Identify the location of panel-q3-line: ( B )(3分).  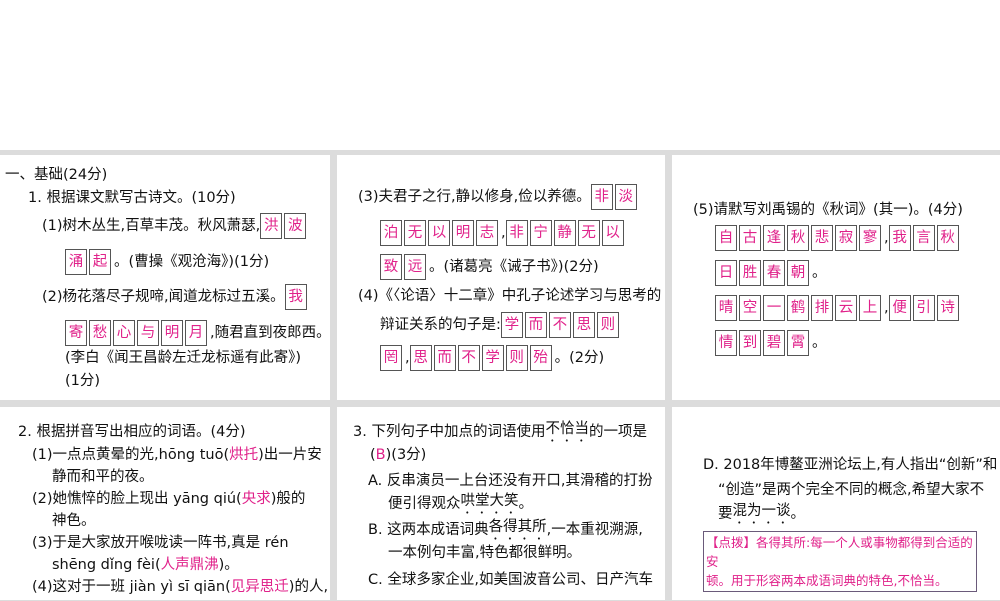
(398, 455).